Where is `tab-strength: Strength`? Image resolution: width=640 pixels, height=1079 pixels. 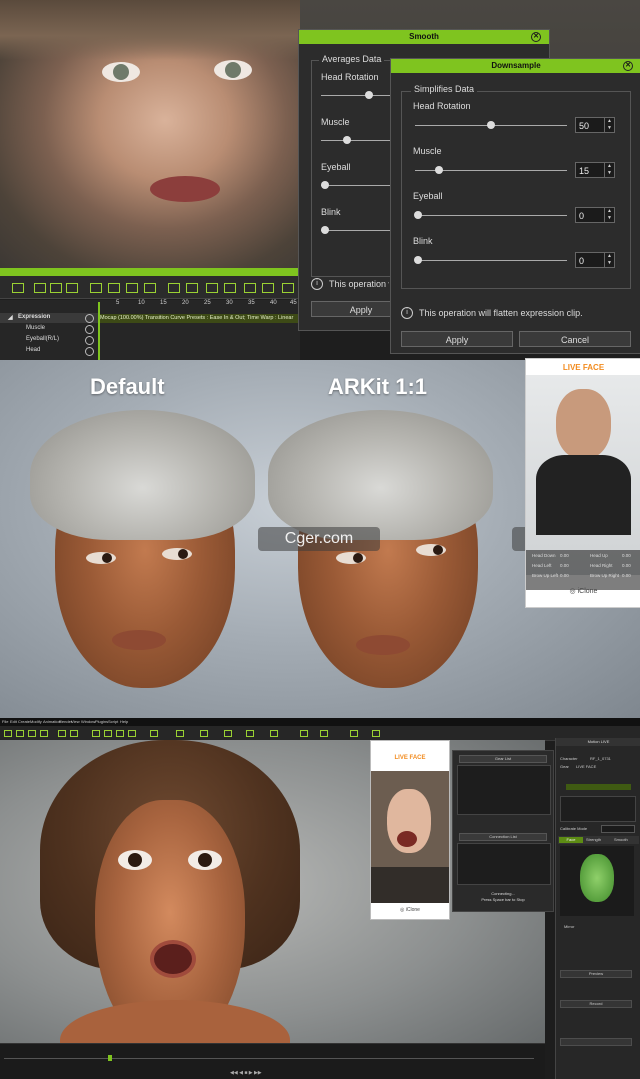 tab-strength: Strength is located at coordinates (593, 840).